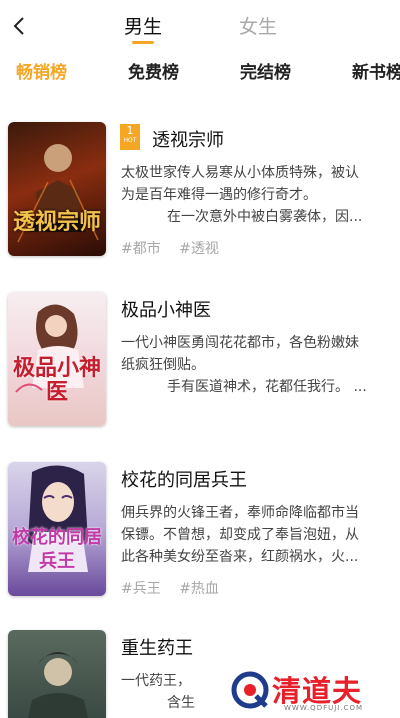 Image resolution: width=400 pixels, height=718 pixels. Describe the element at coordinates (141, 249) in the screenshot. I see `tag: #都市` at that location.